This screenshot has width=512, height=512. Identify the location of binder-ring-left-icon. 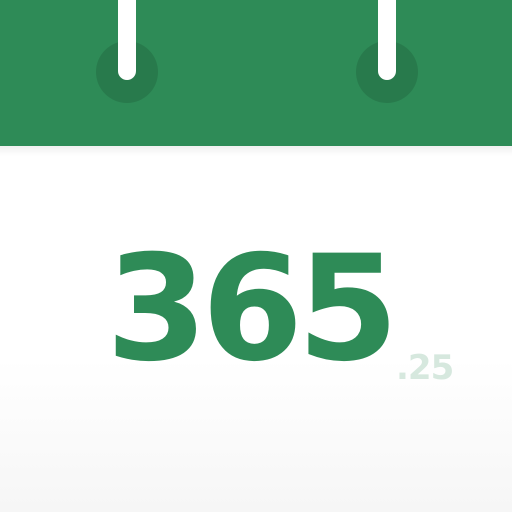
(127, 40).